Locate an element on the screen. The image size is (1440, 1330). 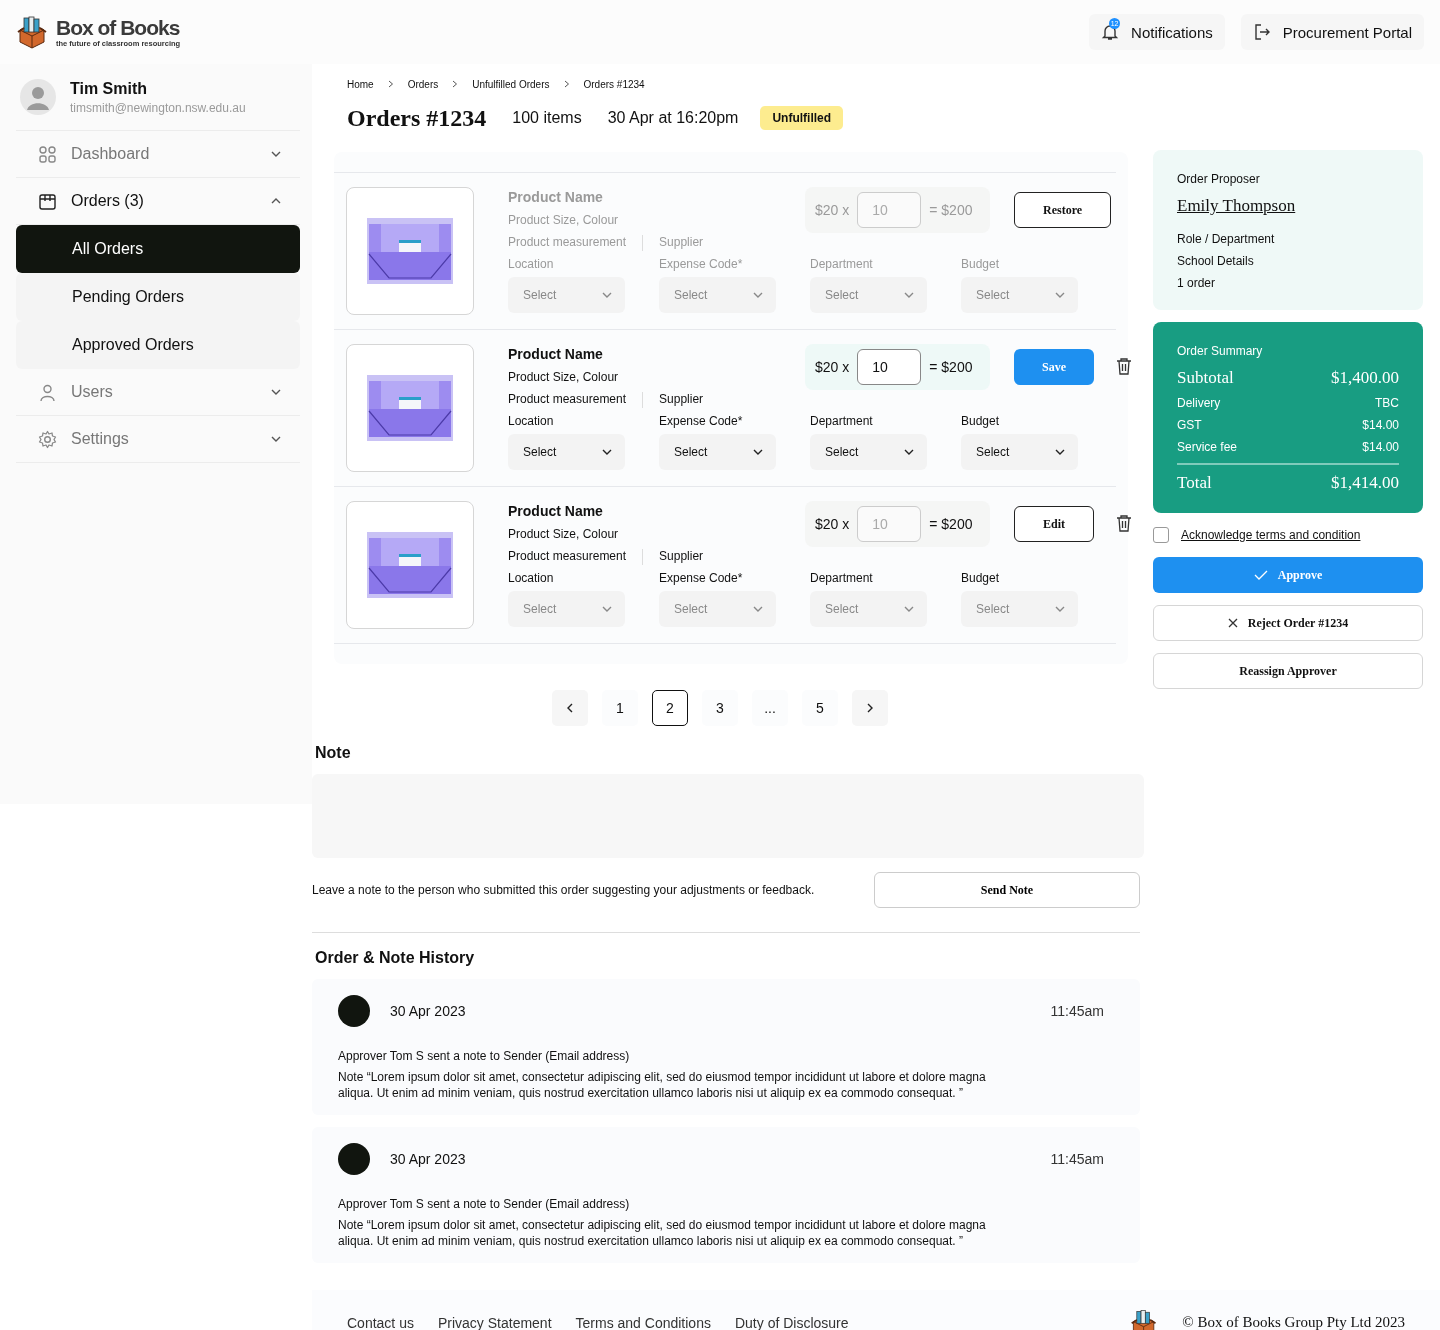
terms-checkbox is located at coordinates (1161, 535).